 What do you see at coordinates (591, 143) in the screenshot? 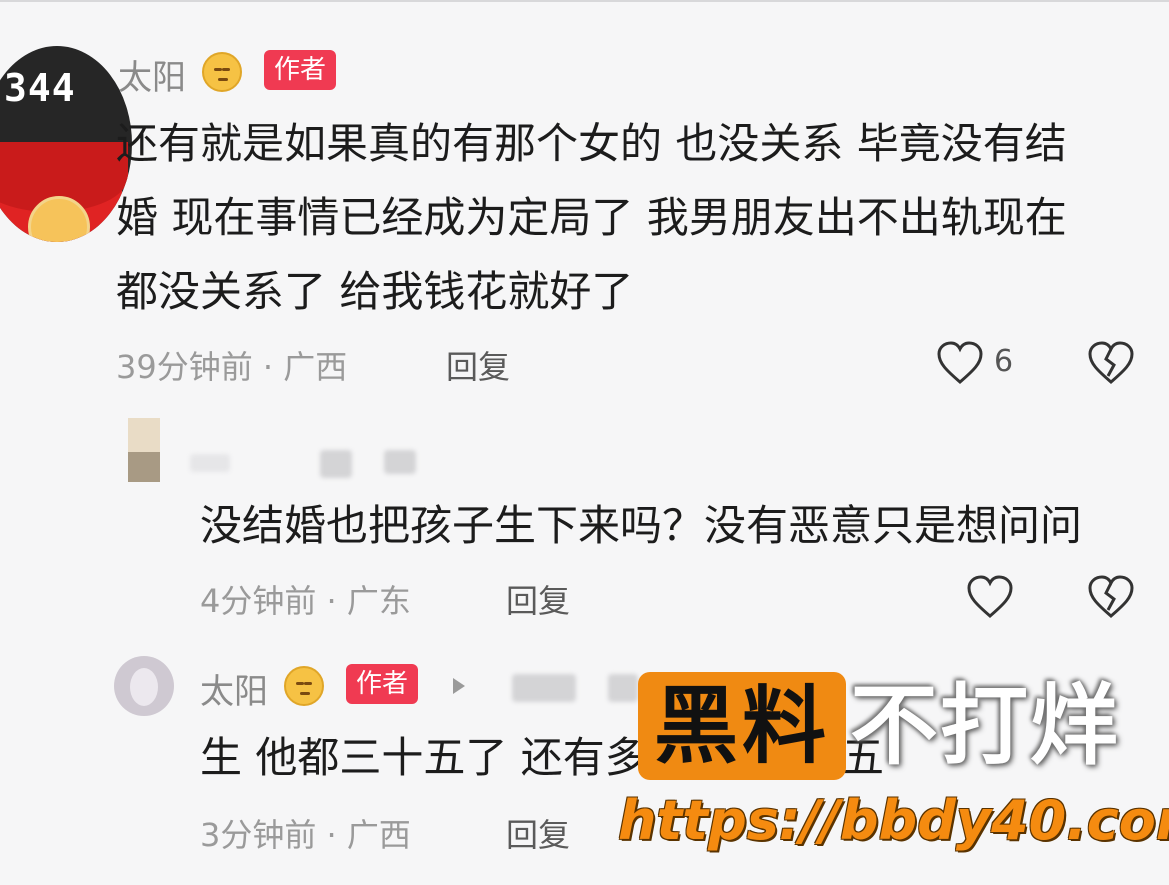
I see `comment-text-line: 还有就是如果真的有那个女的 也没关系 毕竟没有结` at bounding box center [591, 143].